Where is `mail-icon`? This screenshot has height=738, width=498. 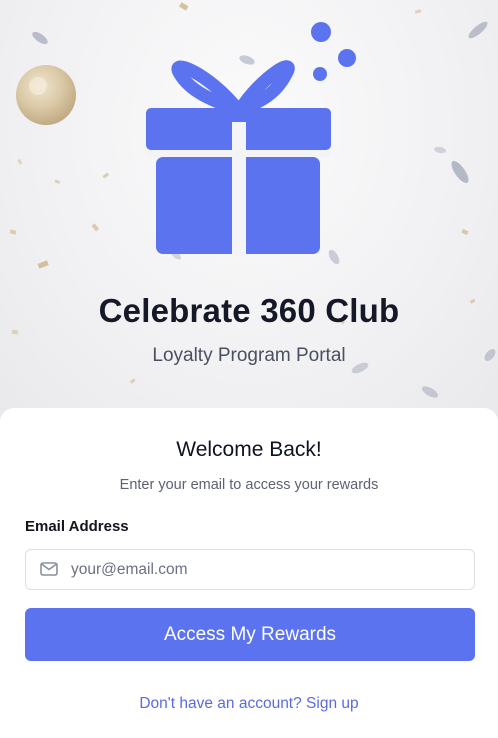 mail-icon is located at coordinates (49, 569).